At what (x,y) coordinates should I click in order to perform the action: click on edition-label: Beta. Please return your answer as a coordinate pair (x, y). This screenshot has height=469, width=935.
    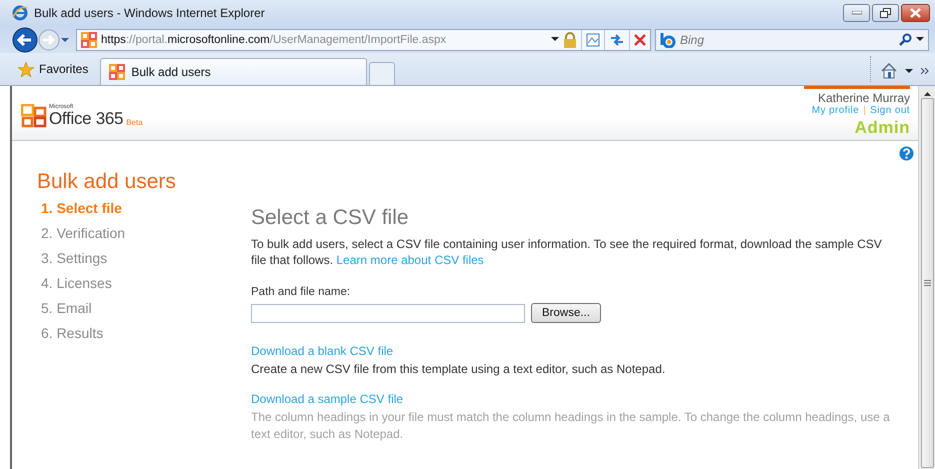
    Looking at the image, I should click on (134, 122).